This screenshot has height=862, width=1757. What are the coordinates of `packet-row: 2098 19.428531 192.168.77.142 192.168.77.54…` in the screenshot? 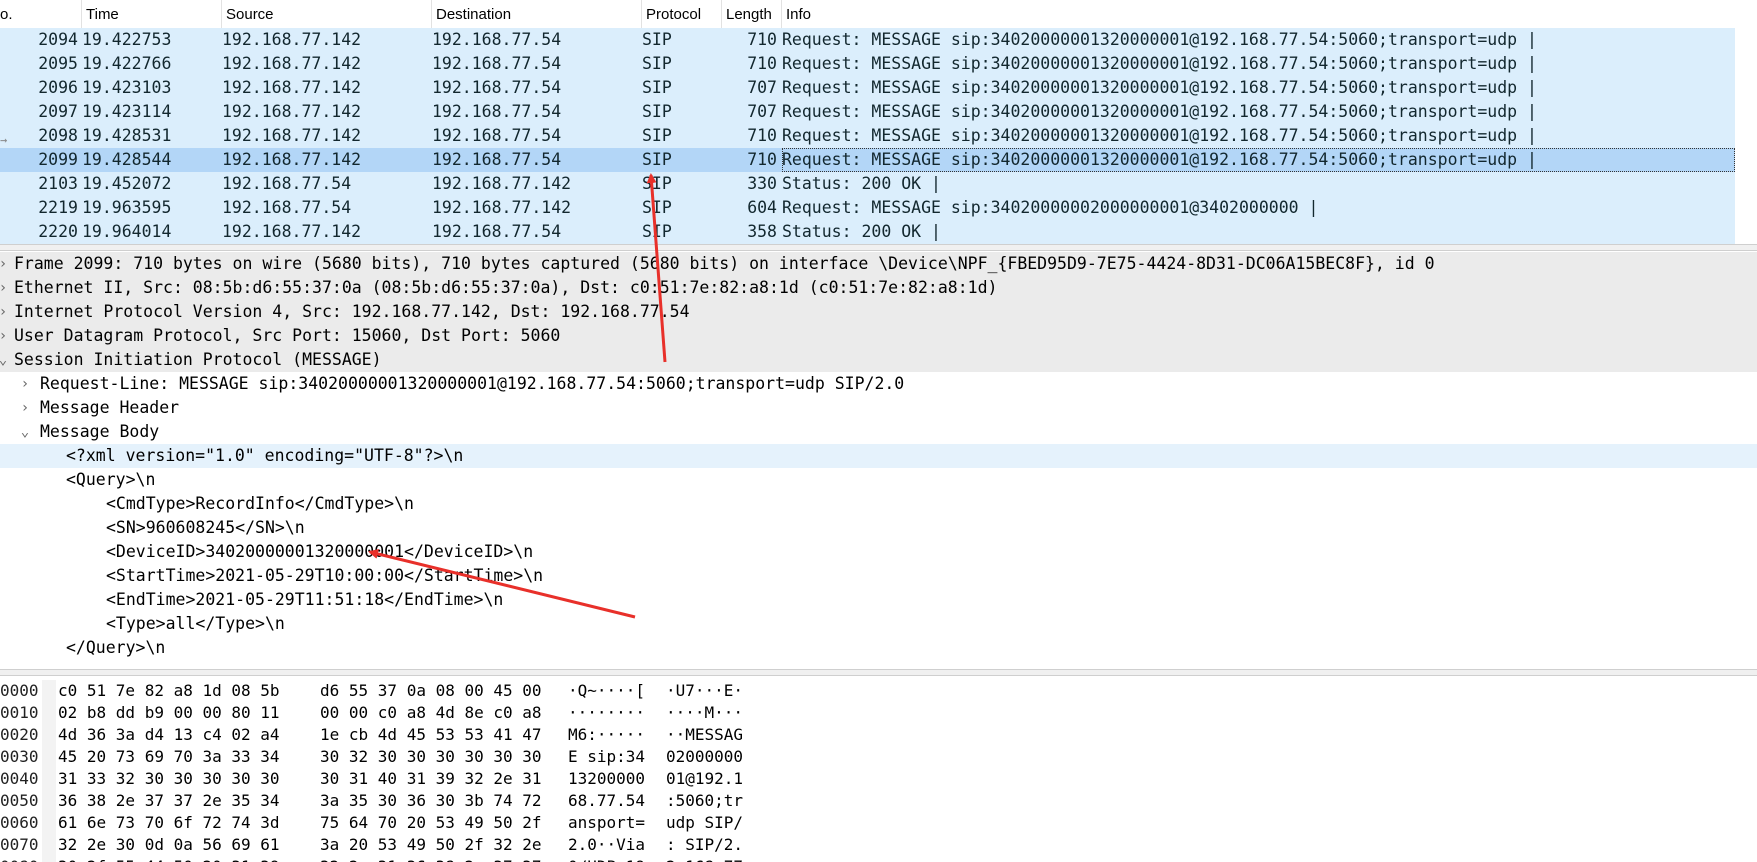 It's located at (867, 136).